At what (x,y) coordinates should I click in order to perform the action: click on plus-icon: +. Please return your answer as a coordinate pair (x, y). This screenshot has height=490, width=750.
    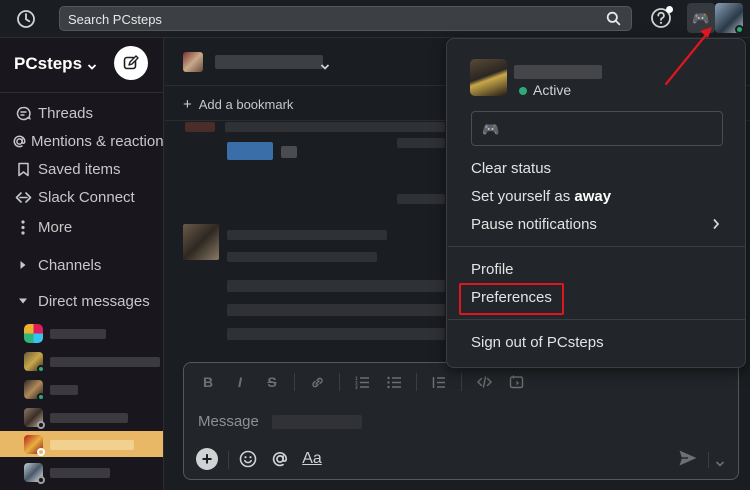
    Looking at the image, I should click on (187, 104).